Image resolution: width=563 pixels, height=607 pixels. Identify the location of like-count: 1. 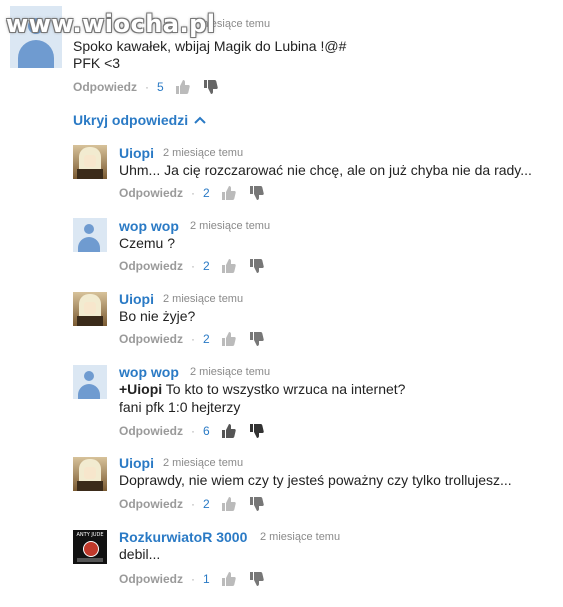
(206, 579).